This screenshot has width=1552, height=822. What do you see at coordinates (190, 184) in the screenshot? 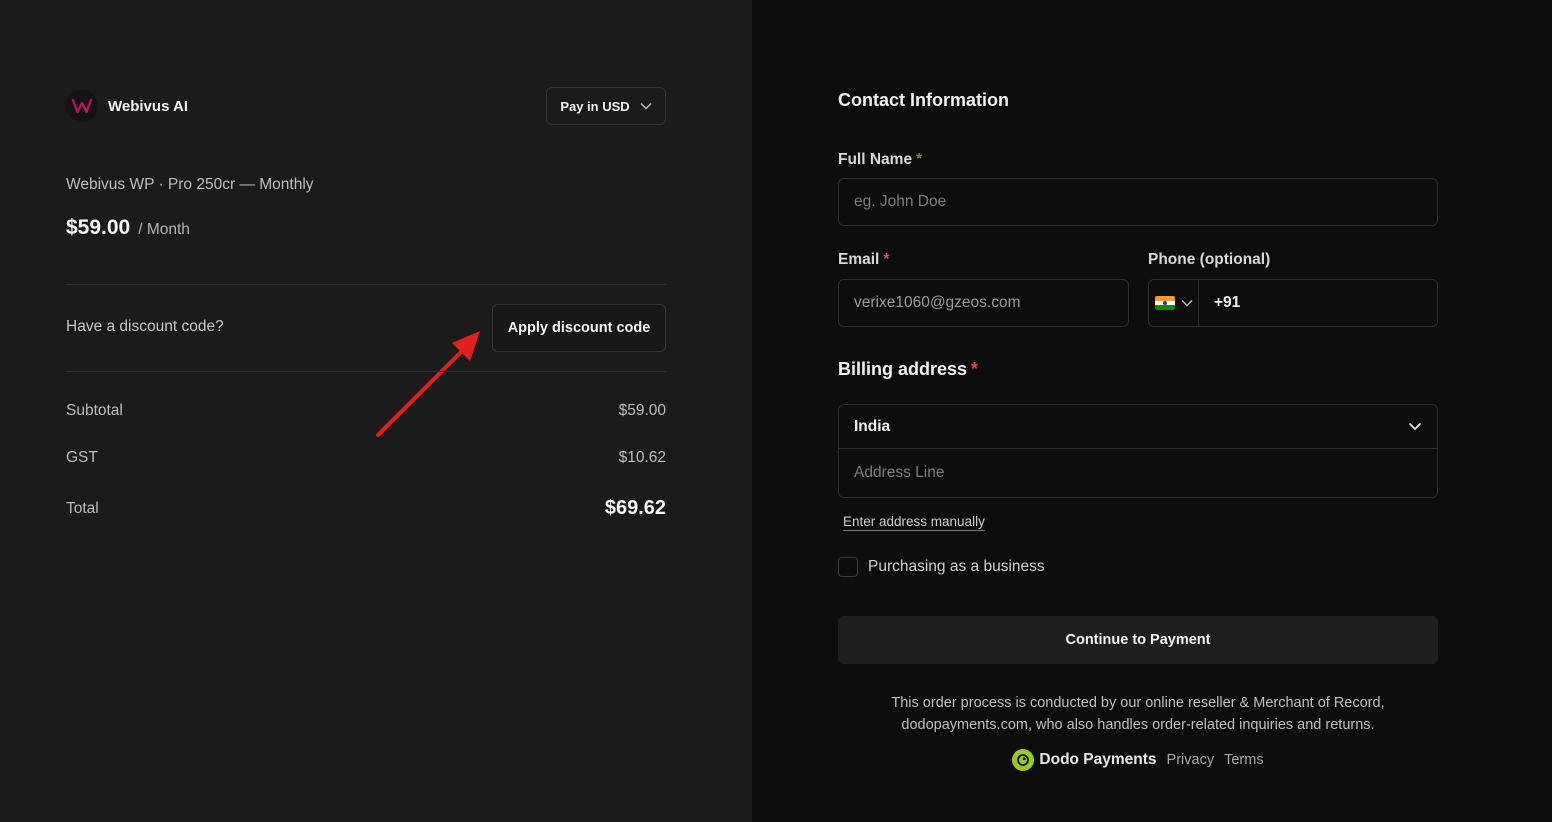
I see `product-name: Webivus WP · Pro 250cr — Monthly` at bounding box center [190, 184].